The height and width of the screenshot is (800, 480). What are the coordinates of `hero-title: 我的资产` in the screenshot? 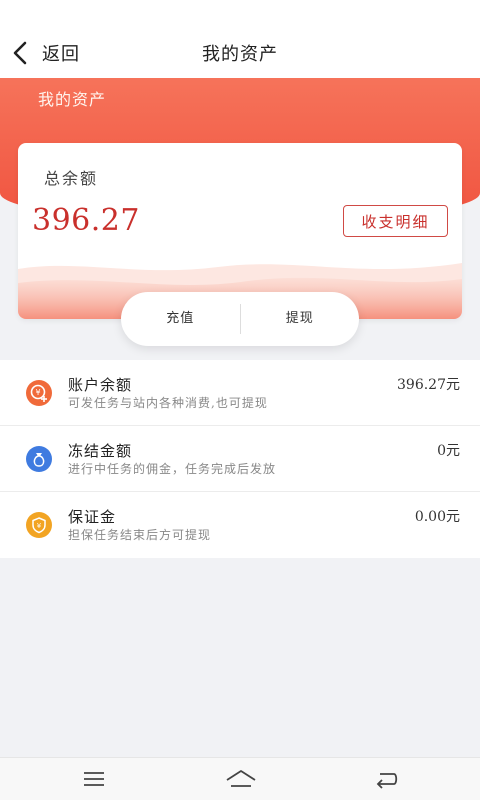 It's located at (72, 99).